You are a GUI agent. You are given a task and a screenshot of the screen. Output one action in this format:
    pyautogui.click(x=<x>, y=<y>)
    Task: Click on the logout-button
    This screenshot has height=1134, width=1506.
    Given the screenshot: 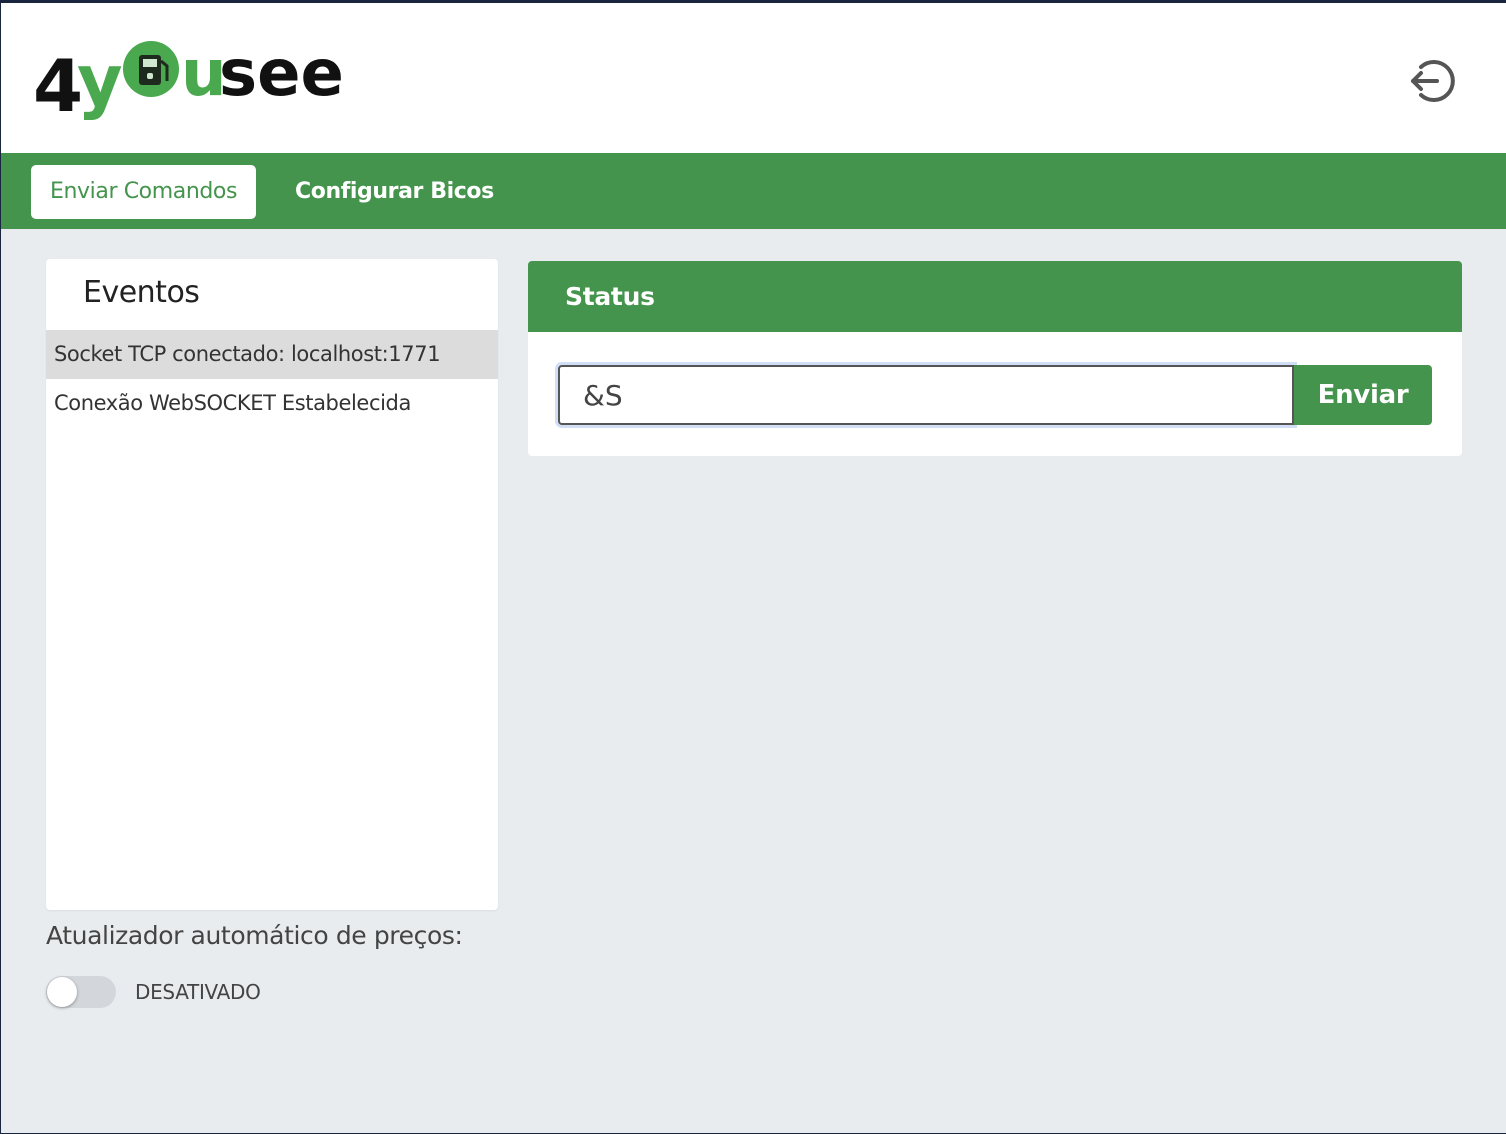 What is the action you would take?
    pyautogui.click(x=1431, y=81)
    